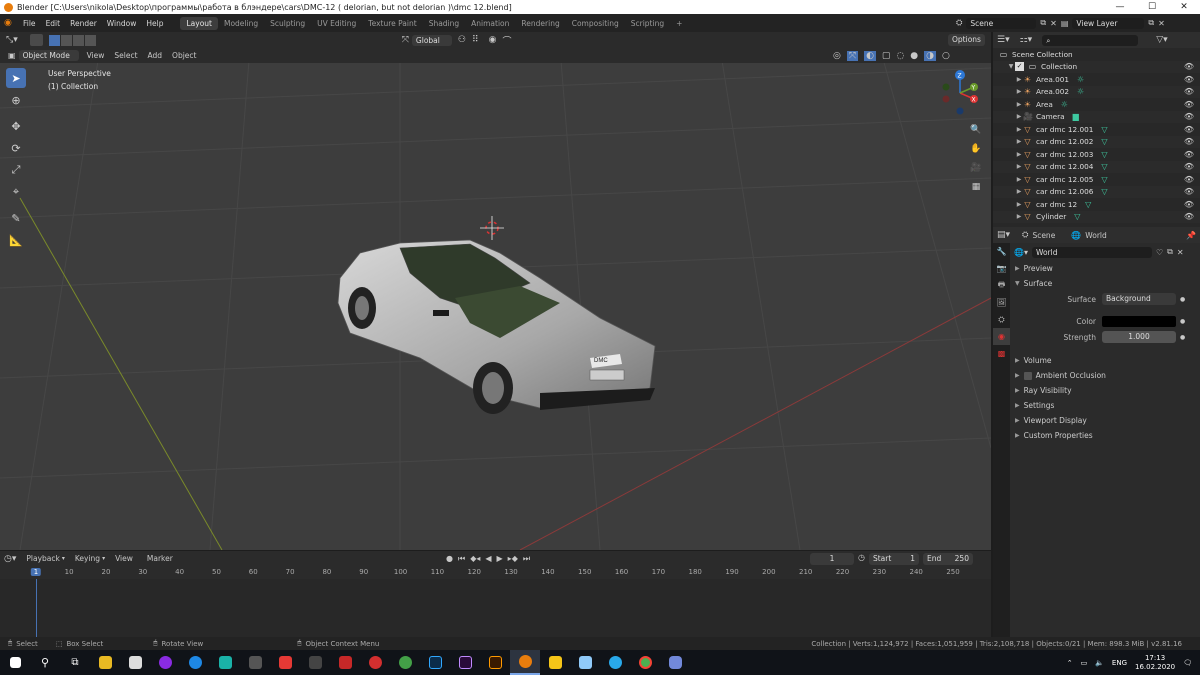 This screenshot has height=675, width=1200. What do you see at coordinates (679, 23) in the screenshot?
I see `add-workspace-button: +` at bounding box center [679, 23].